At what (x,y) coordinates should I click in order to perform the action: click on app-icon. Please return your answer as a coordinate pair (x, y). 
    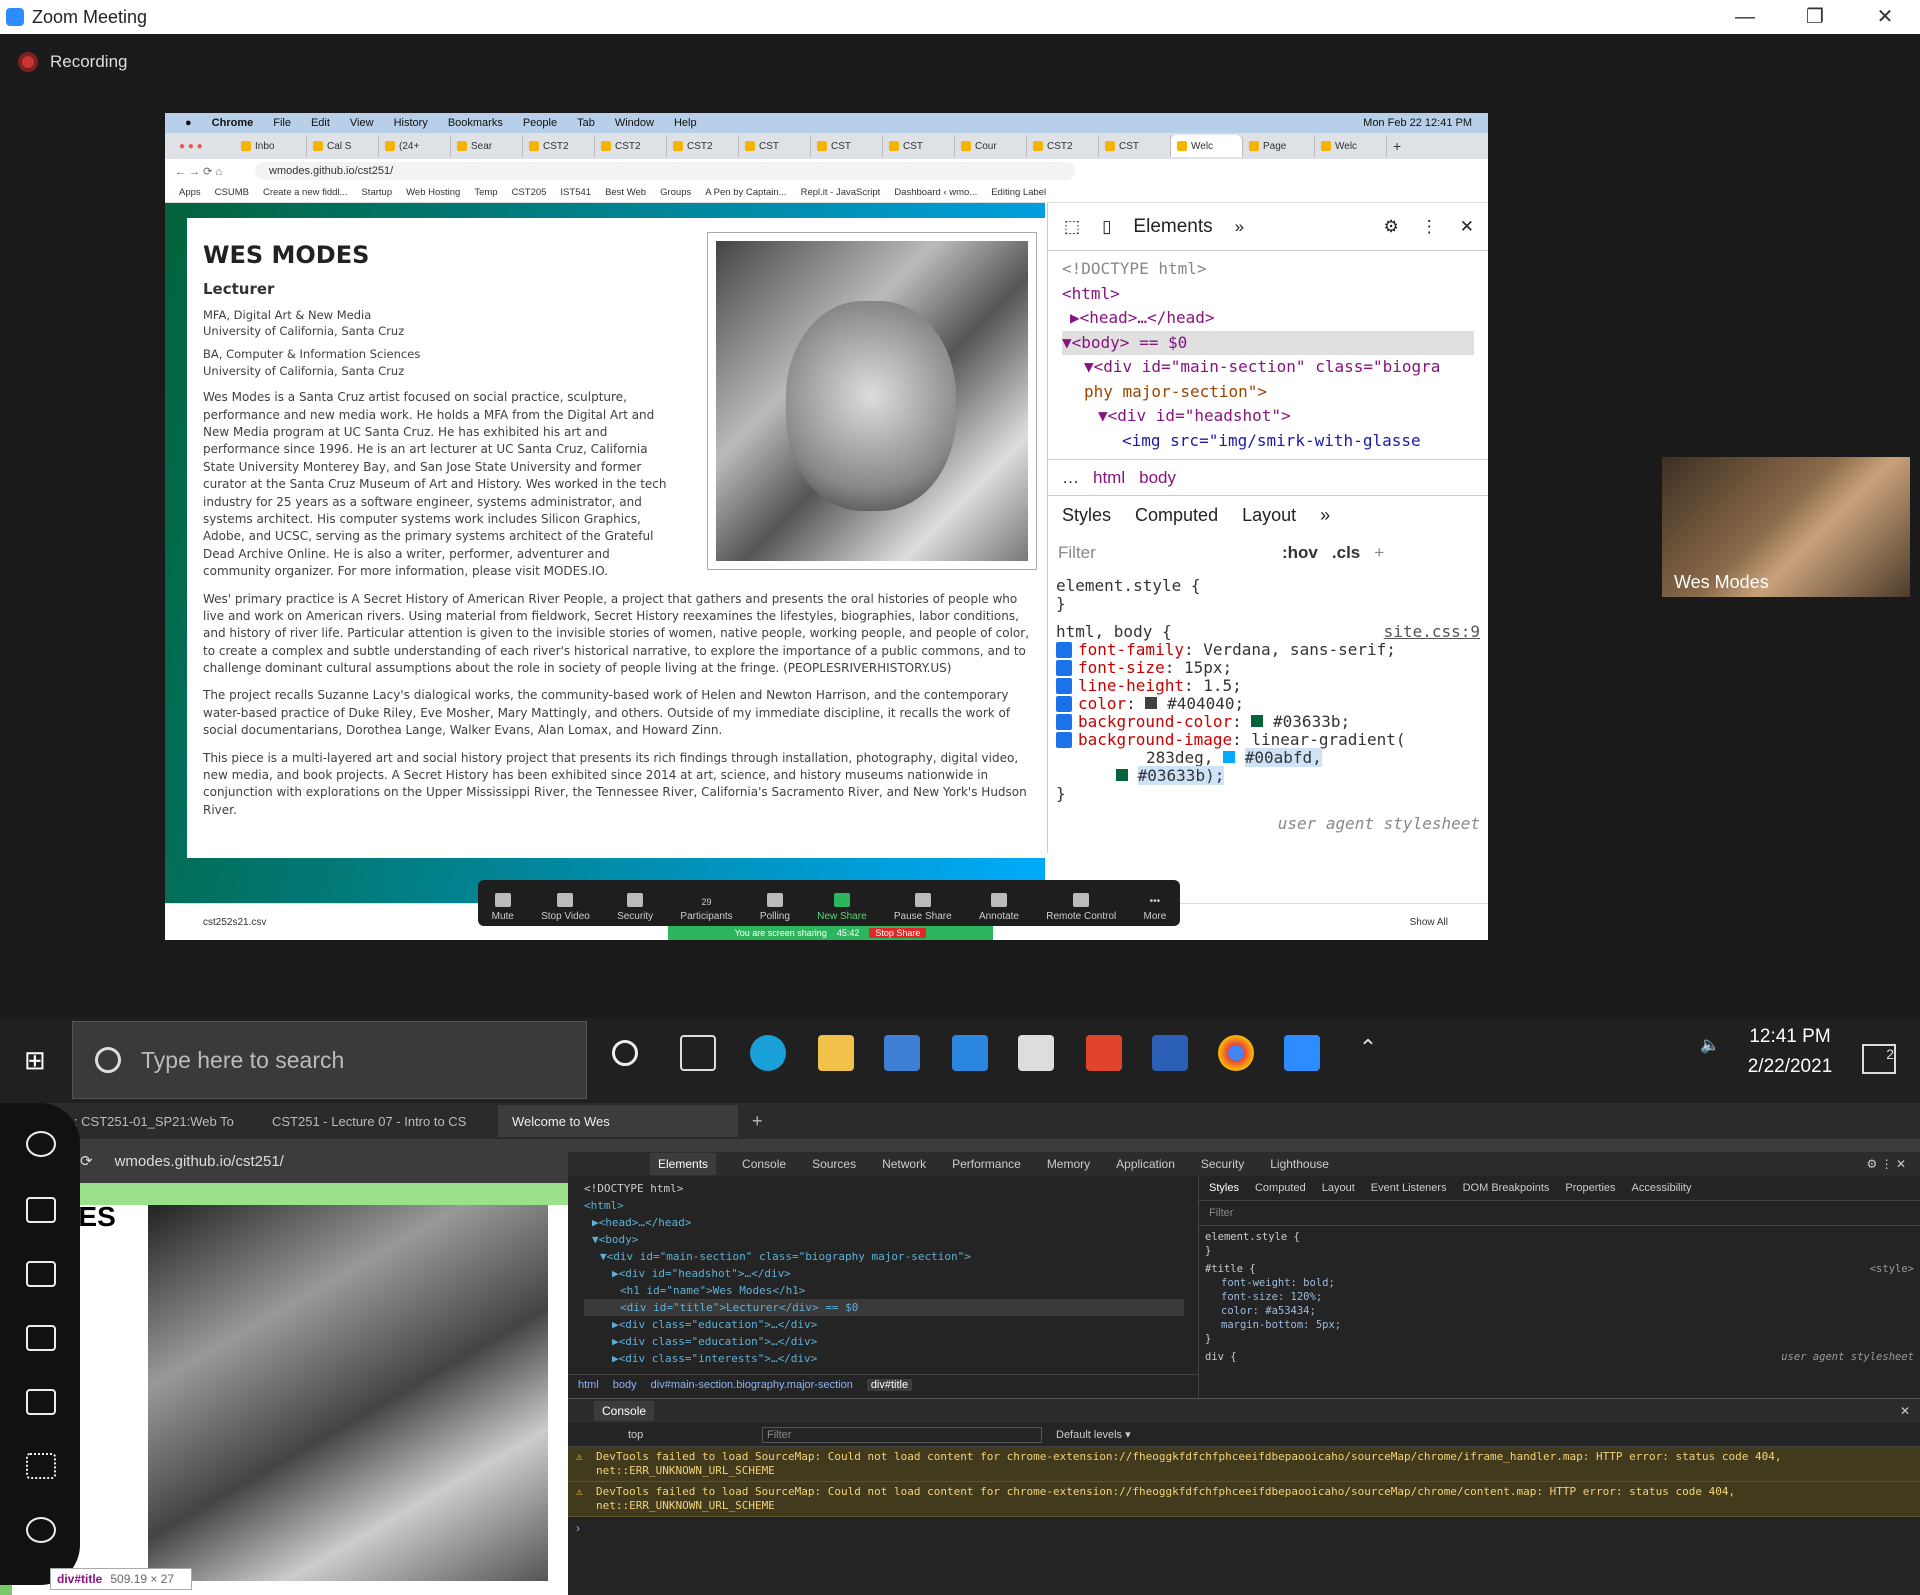
    Looking at the image, I should click on (1036, 1053).